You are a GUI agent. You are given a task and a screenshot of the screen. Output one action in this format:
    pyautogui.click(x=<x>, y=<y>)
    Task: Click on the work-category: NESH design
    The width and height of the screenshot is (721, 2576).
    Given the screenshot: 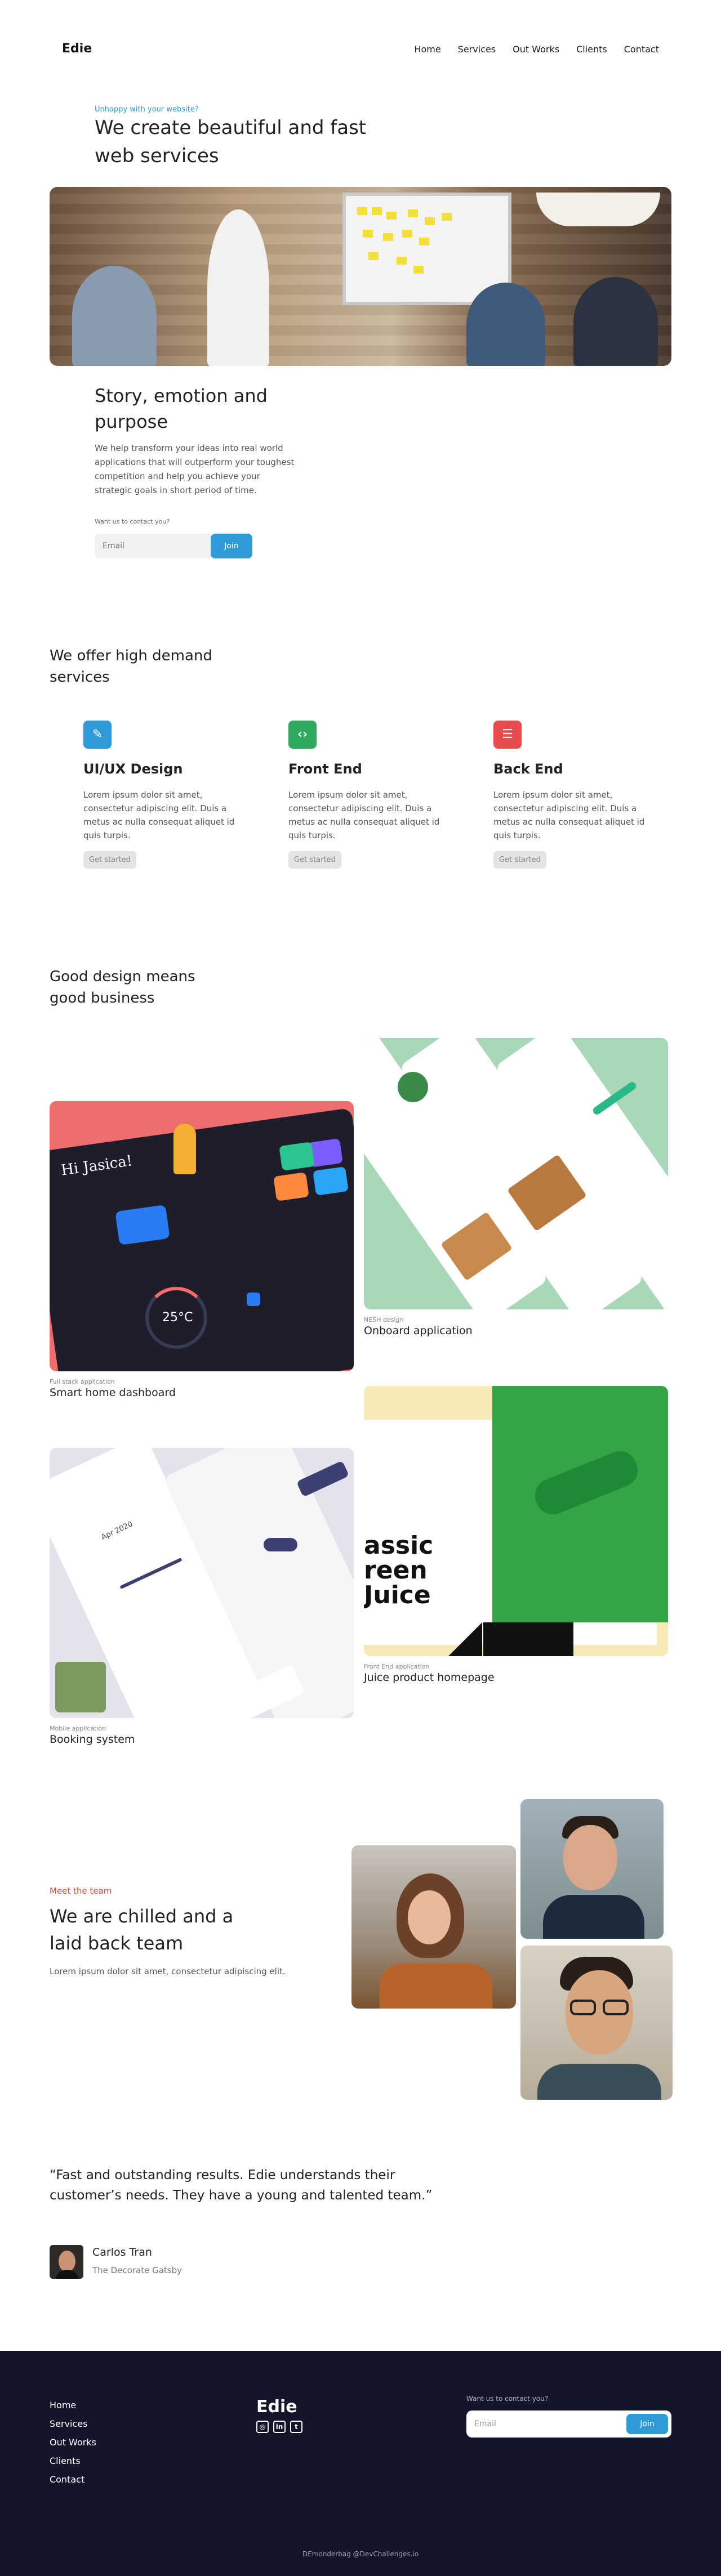 What is the action you would take?
    pyautogui.click(x=384, y=1319)
    